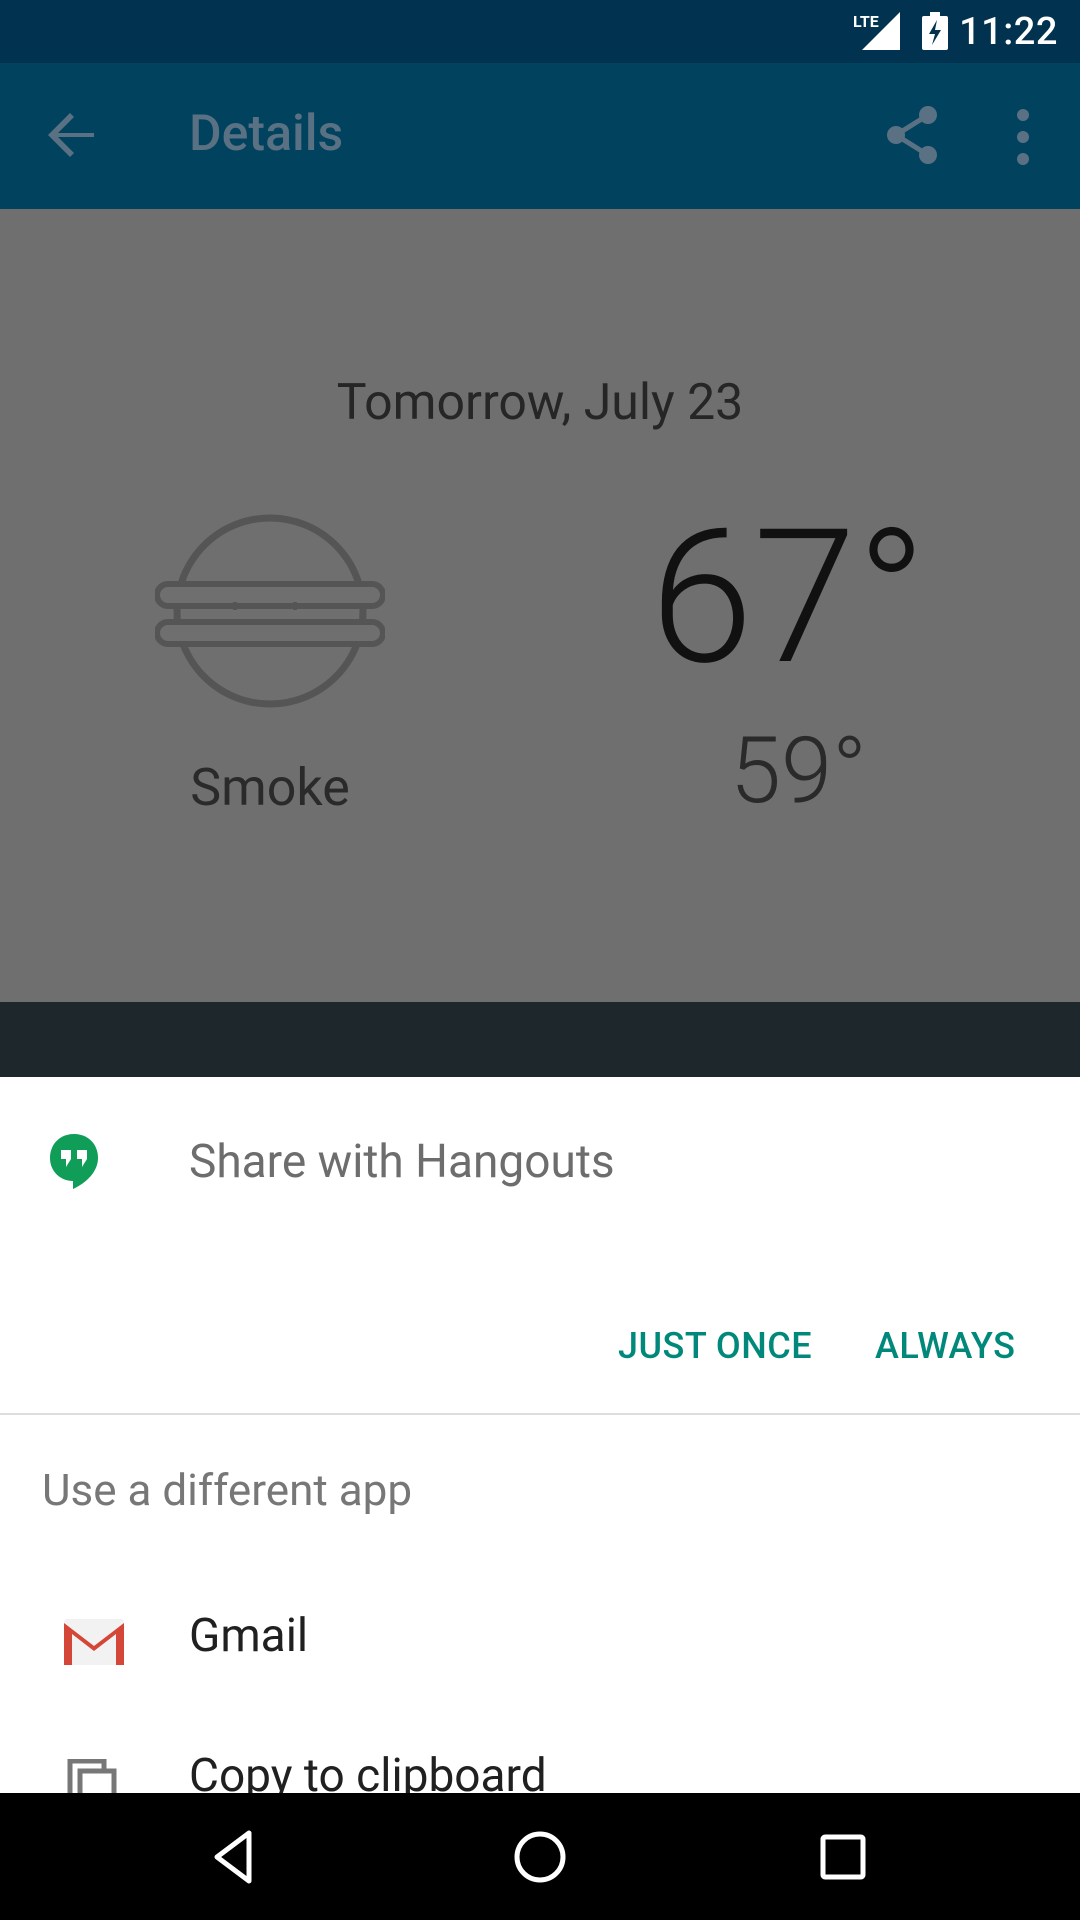 The image size is (1080, 1920). Describe the element at coordinates (540, 31) in the screenshot. I see `status-bar: LTE 11:22` at that location.